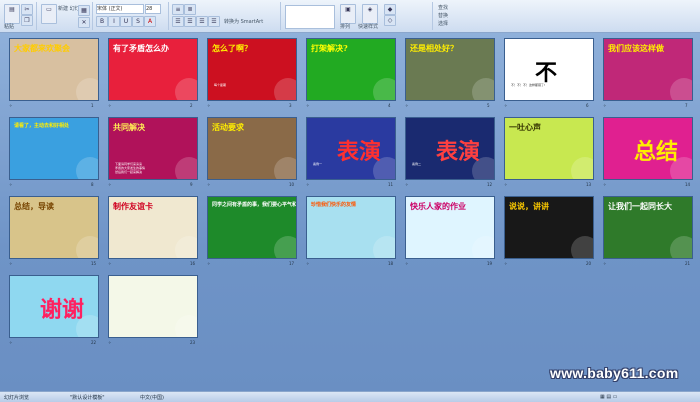 The width and height of the screenshot is (700, 402). Describe the element at coordinates (252, 148) in the screenshot. I see `slide-thumbnail-10: 活动要求` at that location.